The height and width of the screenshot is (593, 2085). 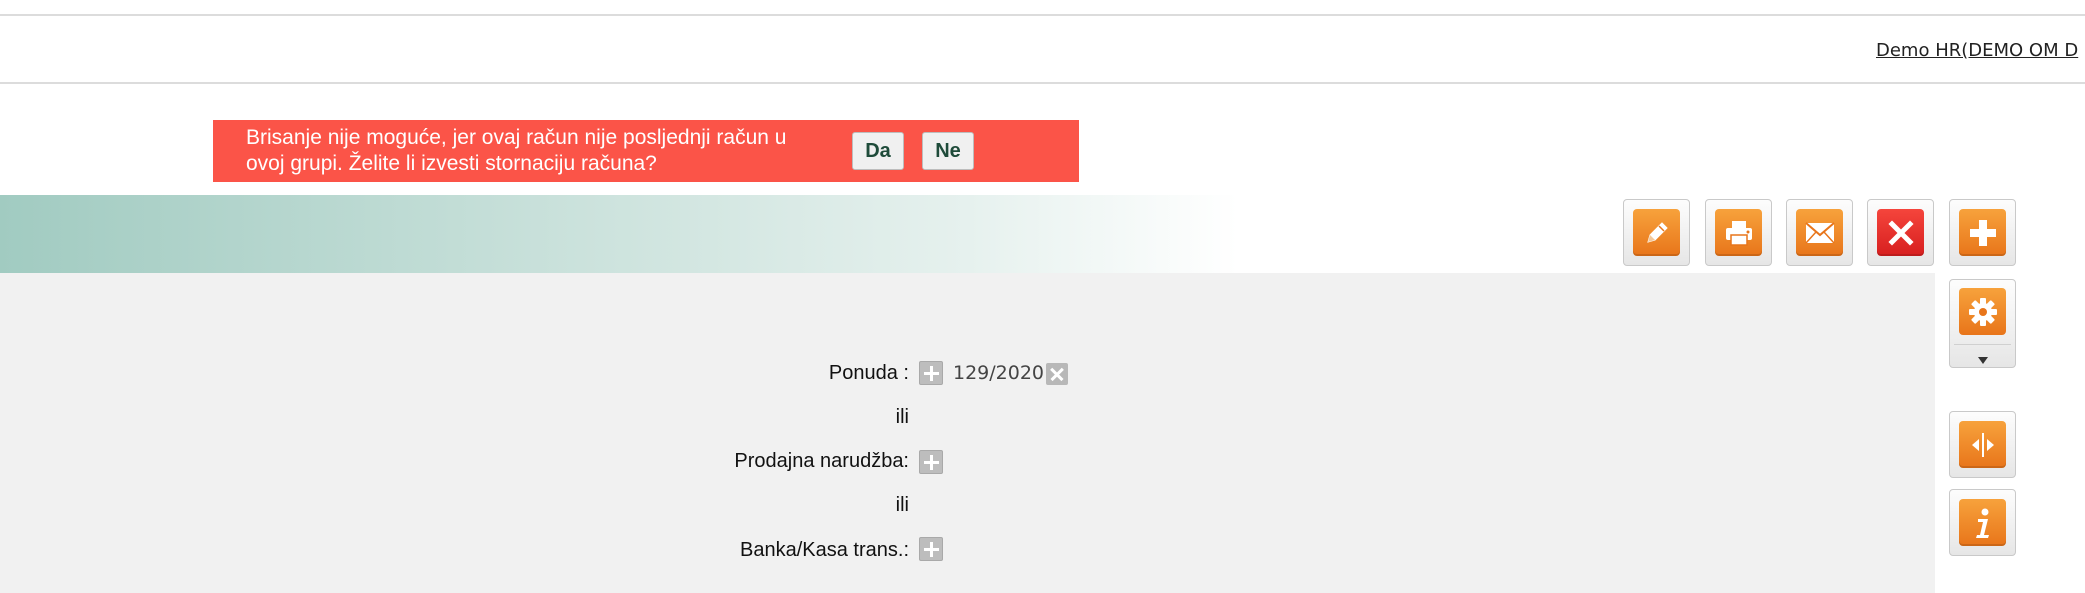 I want to click on yes-button: Da, so click(x=878, y=151).